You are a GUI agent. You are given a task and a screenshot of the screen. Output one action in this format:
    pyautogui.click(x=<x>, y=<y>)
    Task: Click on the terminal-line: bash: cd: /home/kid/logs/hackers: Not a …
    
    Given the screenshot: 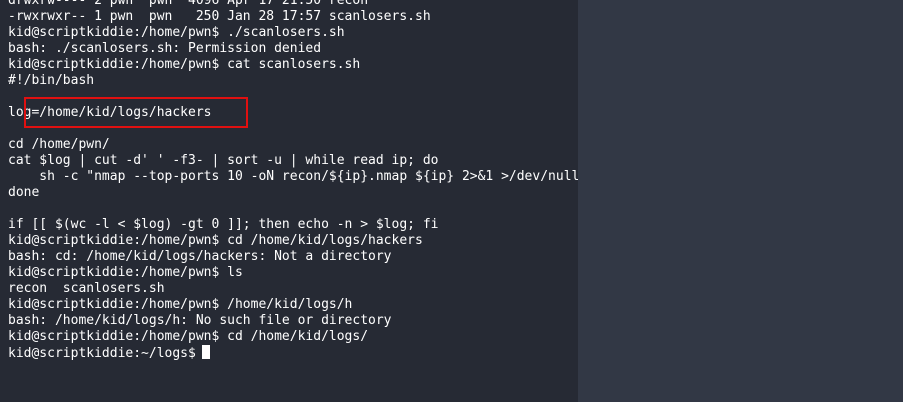 What is the action you would take?
    pyautogui.click(x=200, y=256)
    